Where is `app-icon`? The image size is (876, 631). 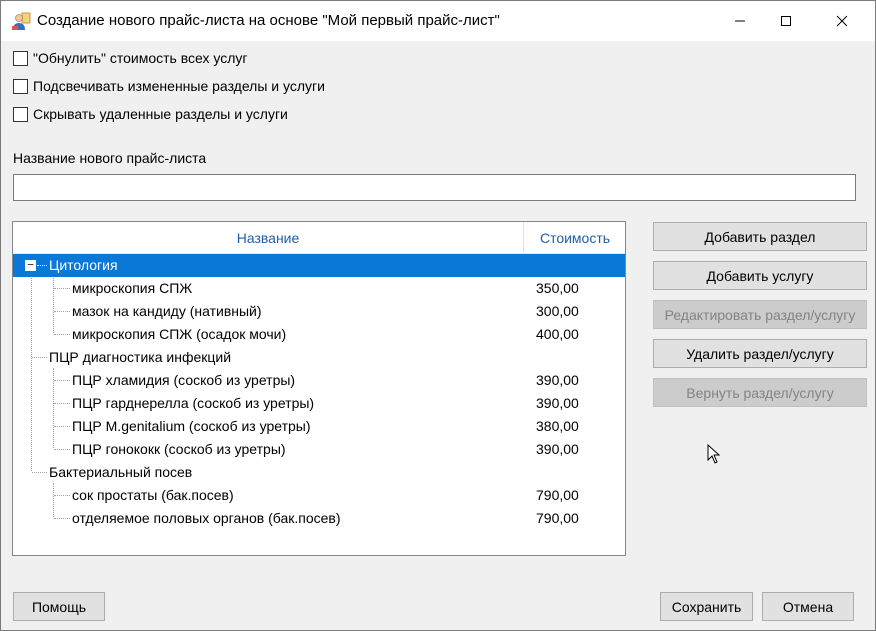
app-icon is located at coordinates (21, 21).